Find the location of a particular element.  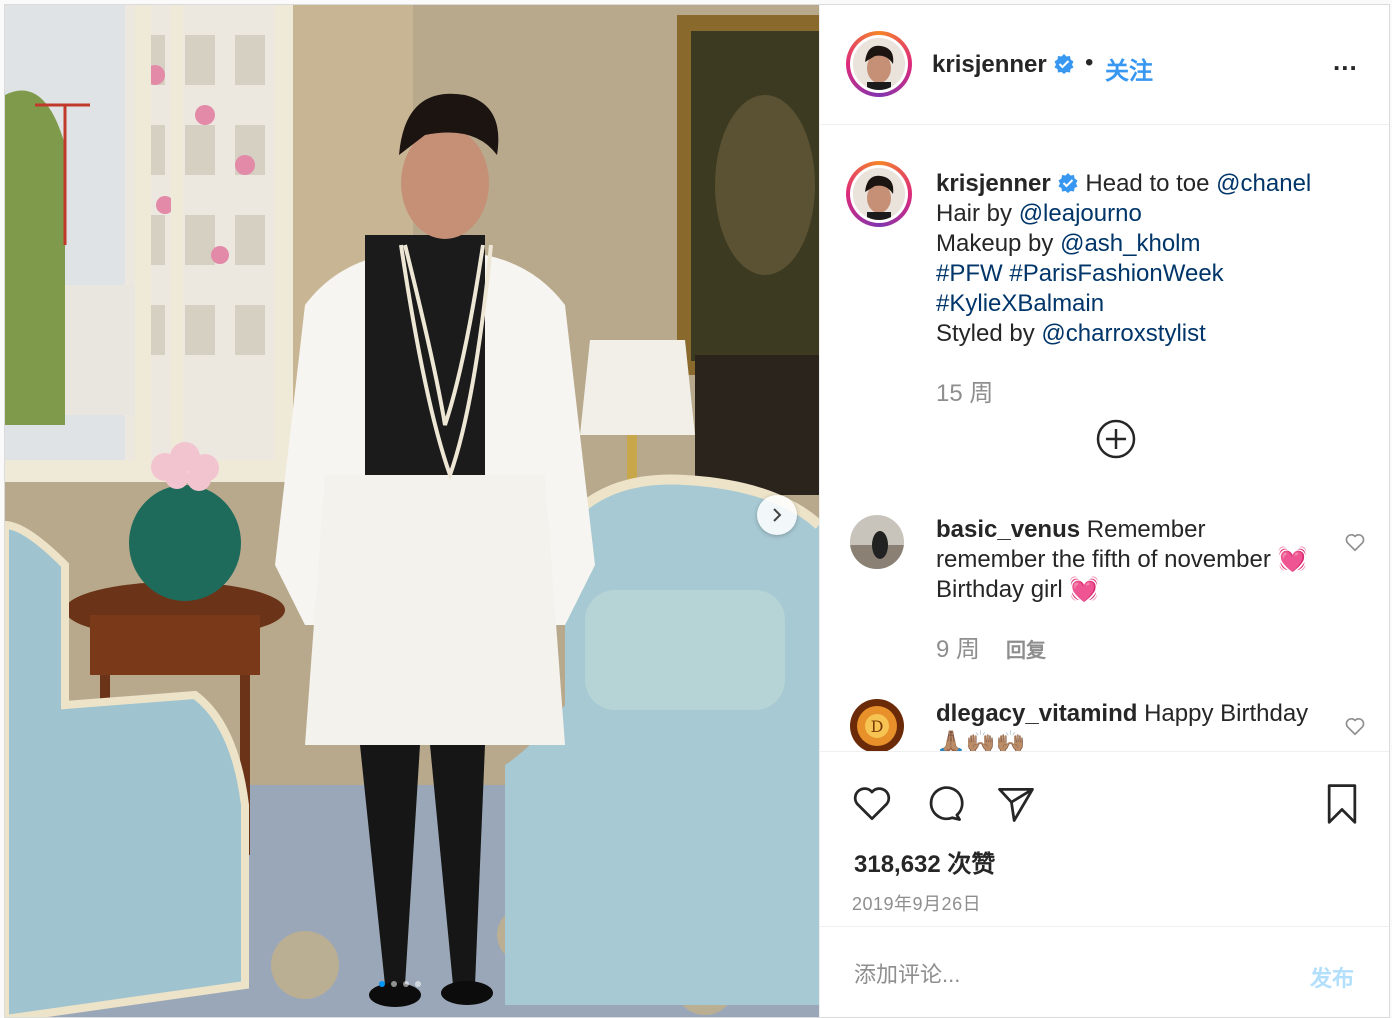

post-comment-button: 发布 is located at coordinates (1332, 977).